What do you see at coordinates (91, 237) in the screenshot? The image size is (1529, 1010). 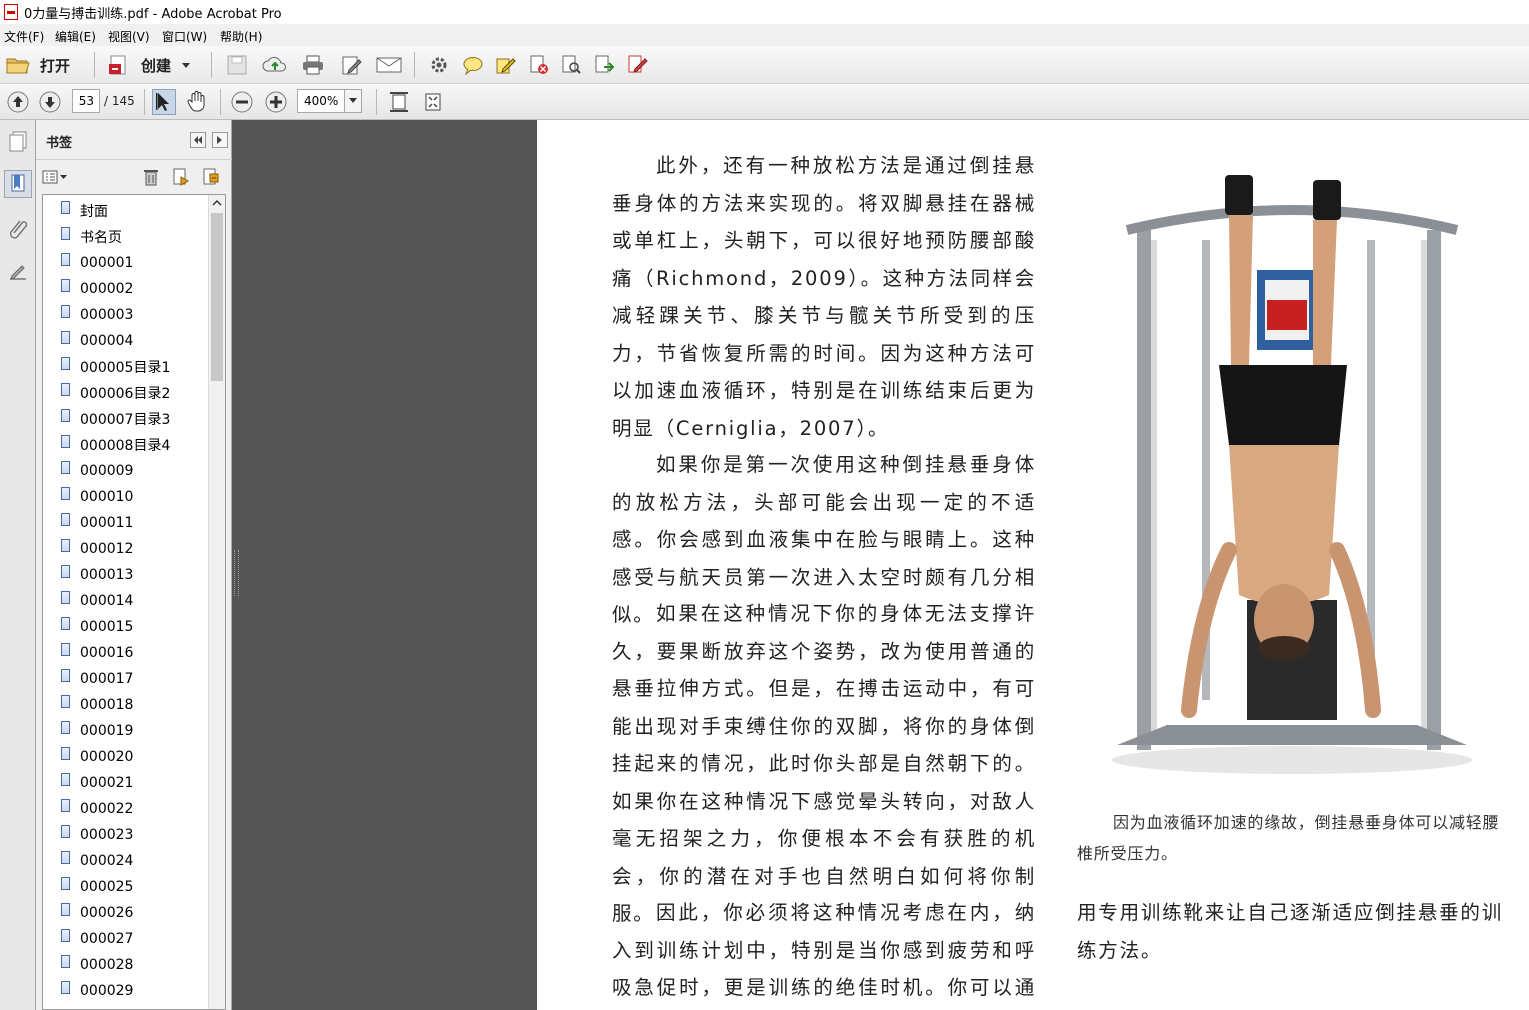 I see `bookmark-item: 书名页` at bounding box center [91, 237].